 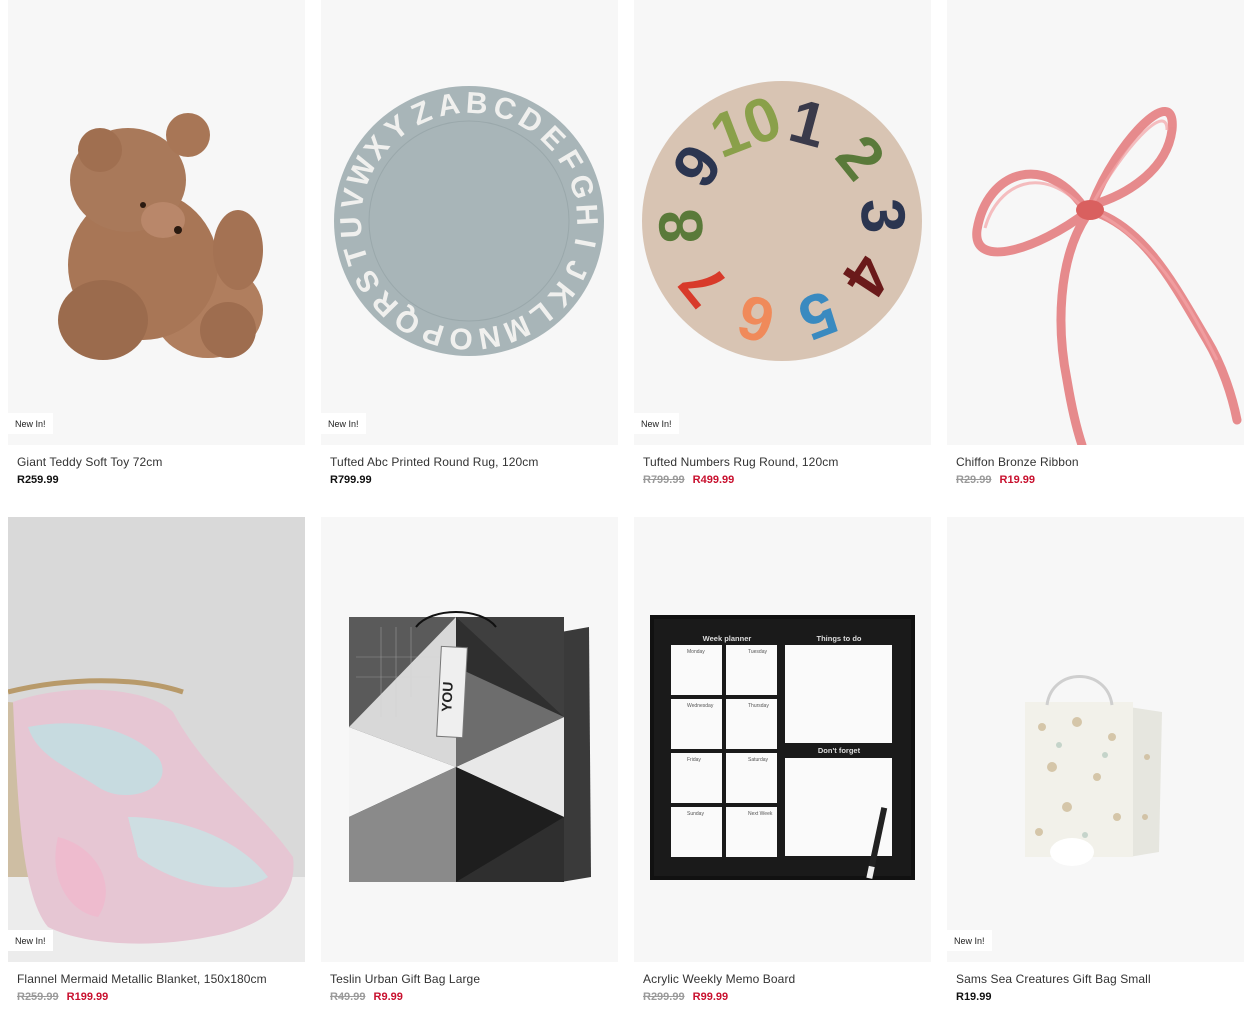 I want to click on regular-price: R19.99, so click(x=974, y=997).